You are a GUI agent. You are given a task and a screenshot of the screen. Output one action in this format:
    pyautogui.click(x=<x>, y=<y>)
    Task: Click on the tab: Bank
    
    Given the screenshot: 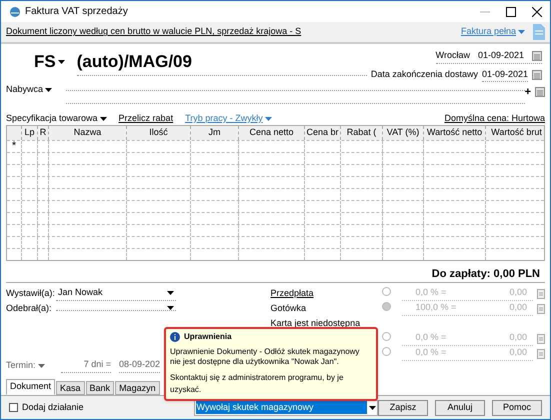 What is the action you would take?
    pyautogui.click(x=100, y=388)
    